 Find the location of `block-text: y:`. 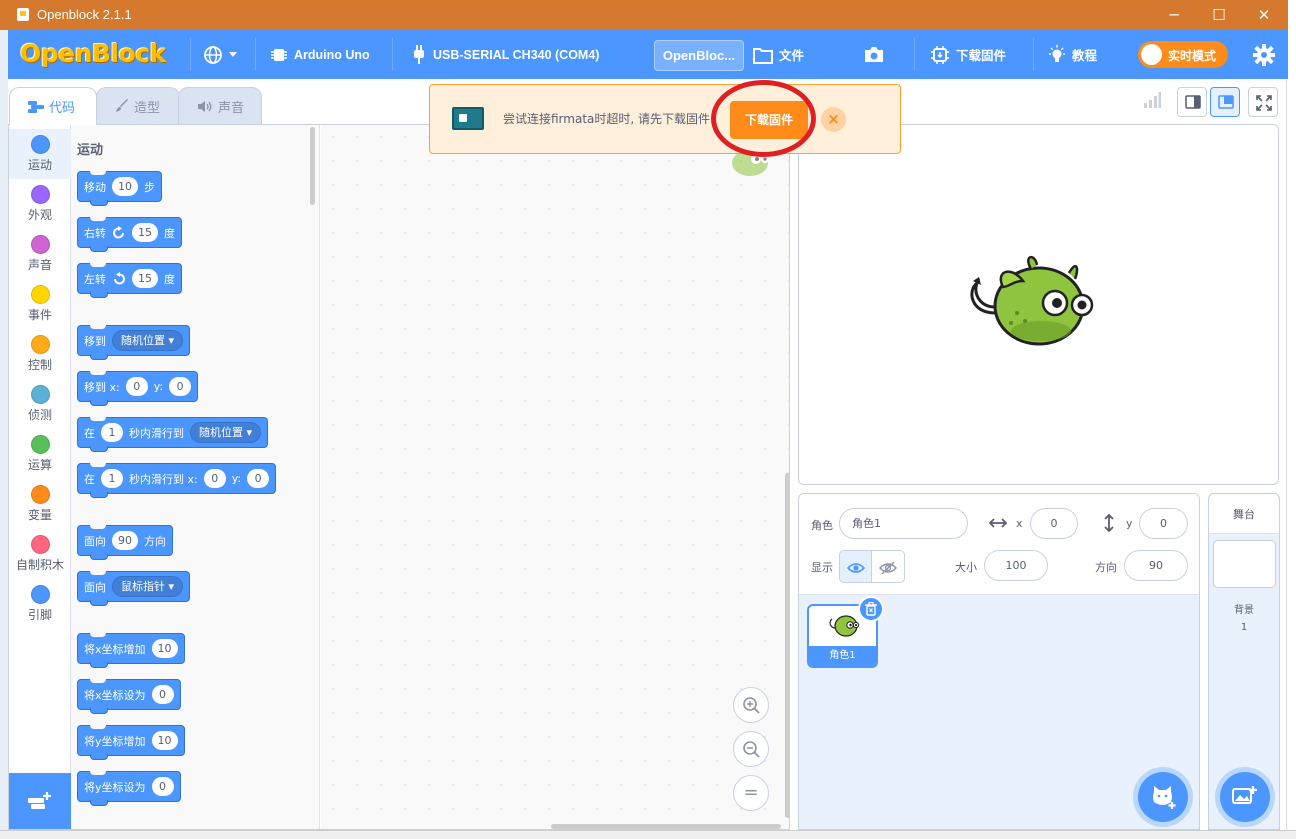

block-text: y: is located at coordinates (158, 386).